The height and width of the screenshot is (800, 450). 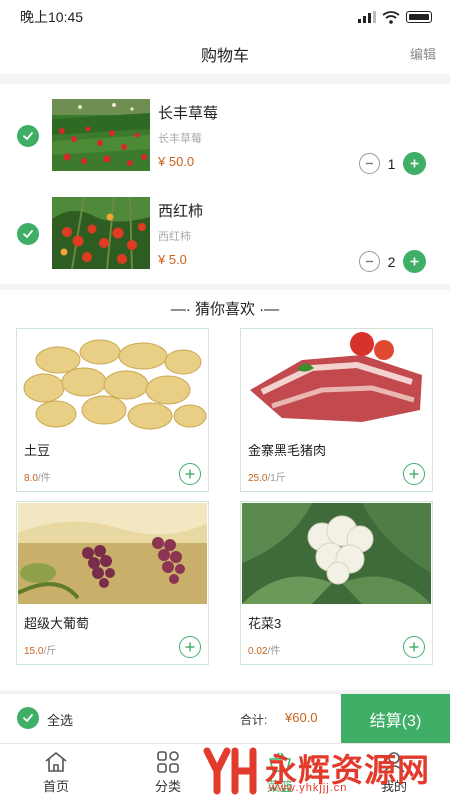 What do you see at coordinates (52, 17) in the screenshot?
I see `status-time: 晚上10:45` at bounding box center [52, 17].